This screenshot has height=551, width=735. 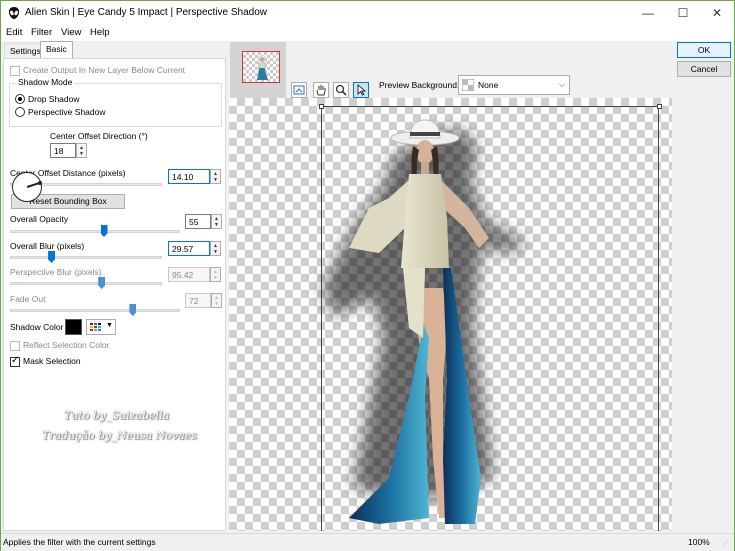 What do you see at coordinates (52, 361) in the screenshot?
I see `mask-selection-label: Mask Selection` at bounding box center [52, 361].